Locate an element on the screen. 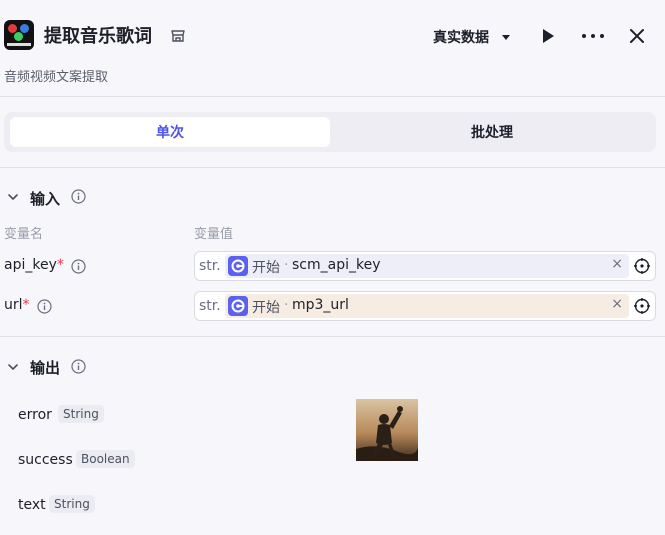 Image resolution: width=665 pixels, height=535 pixels. variable-name: scm_api_key is located at coordinates (336, 265).